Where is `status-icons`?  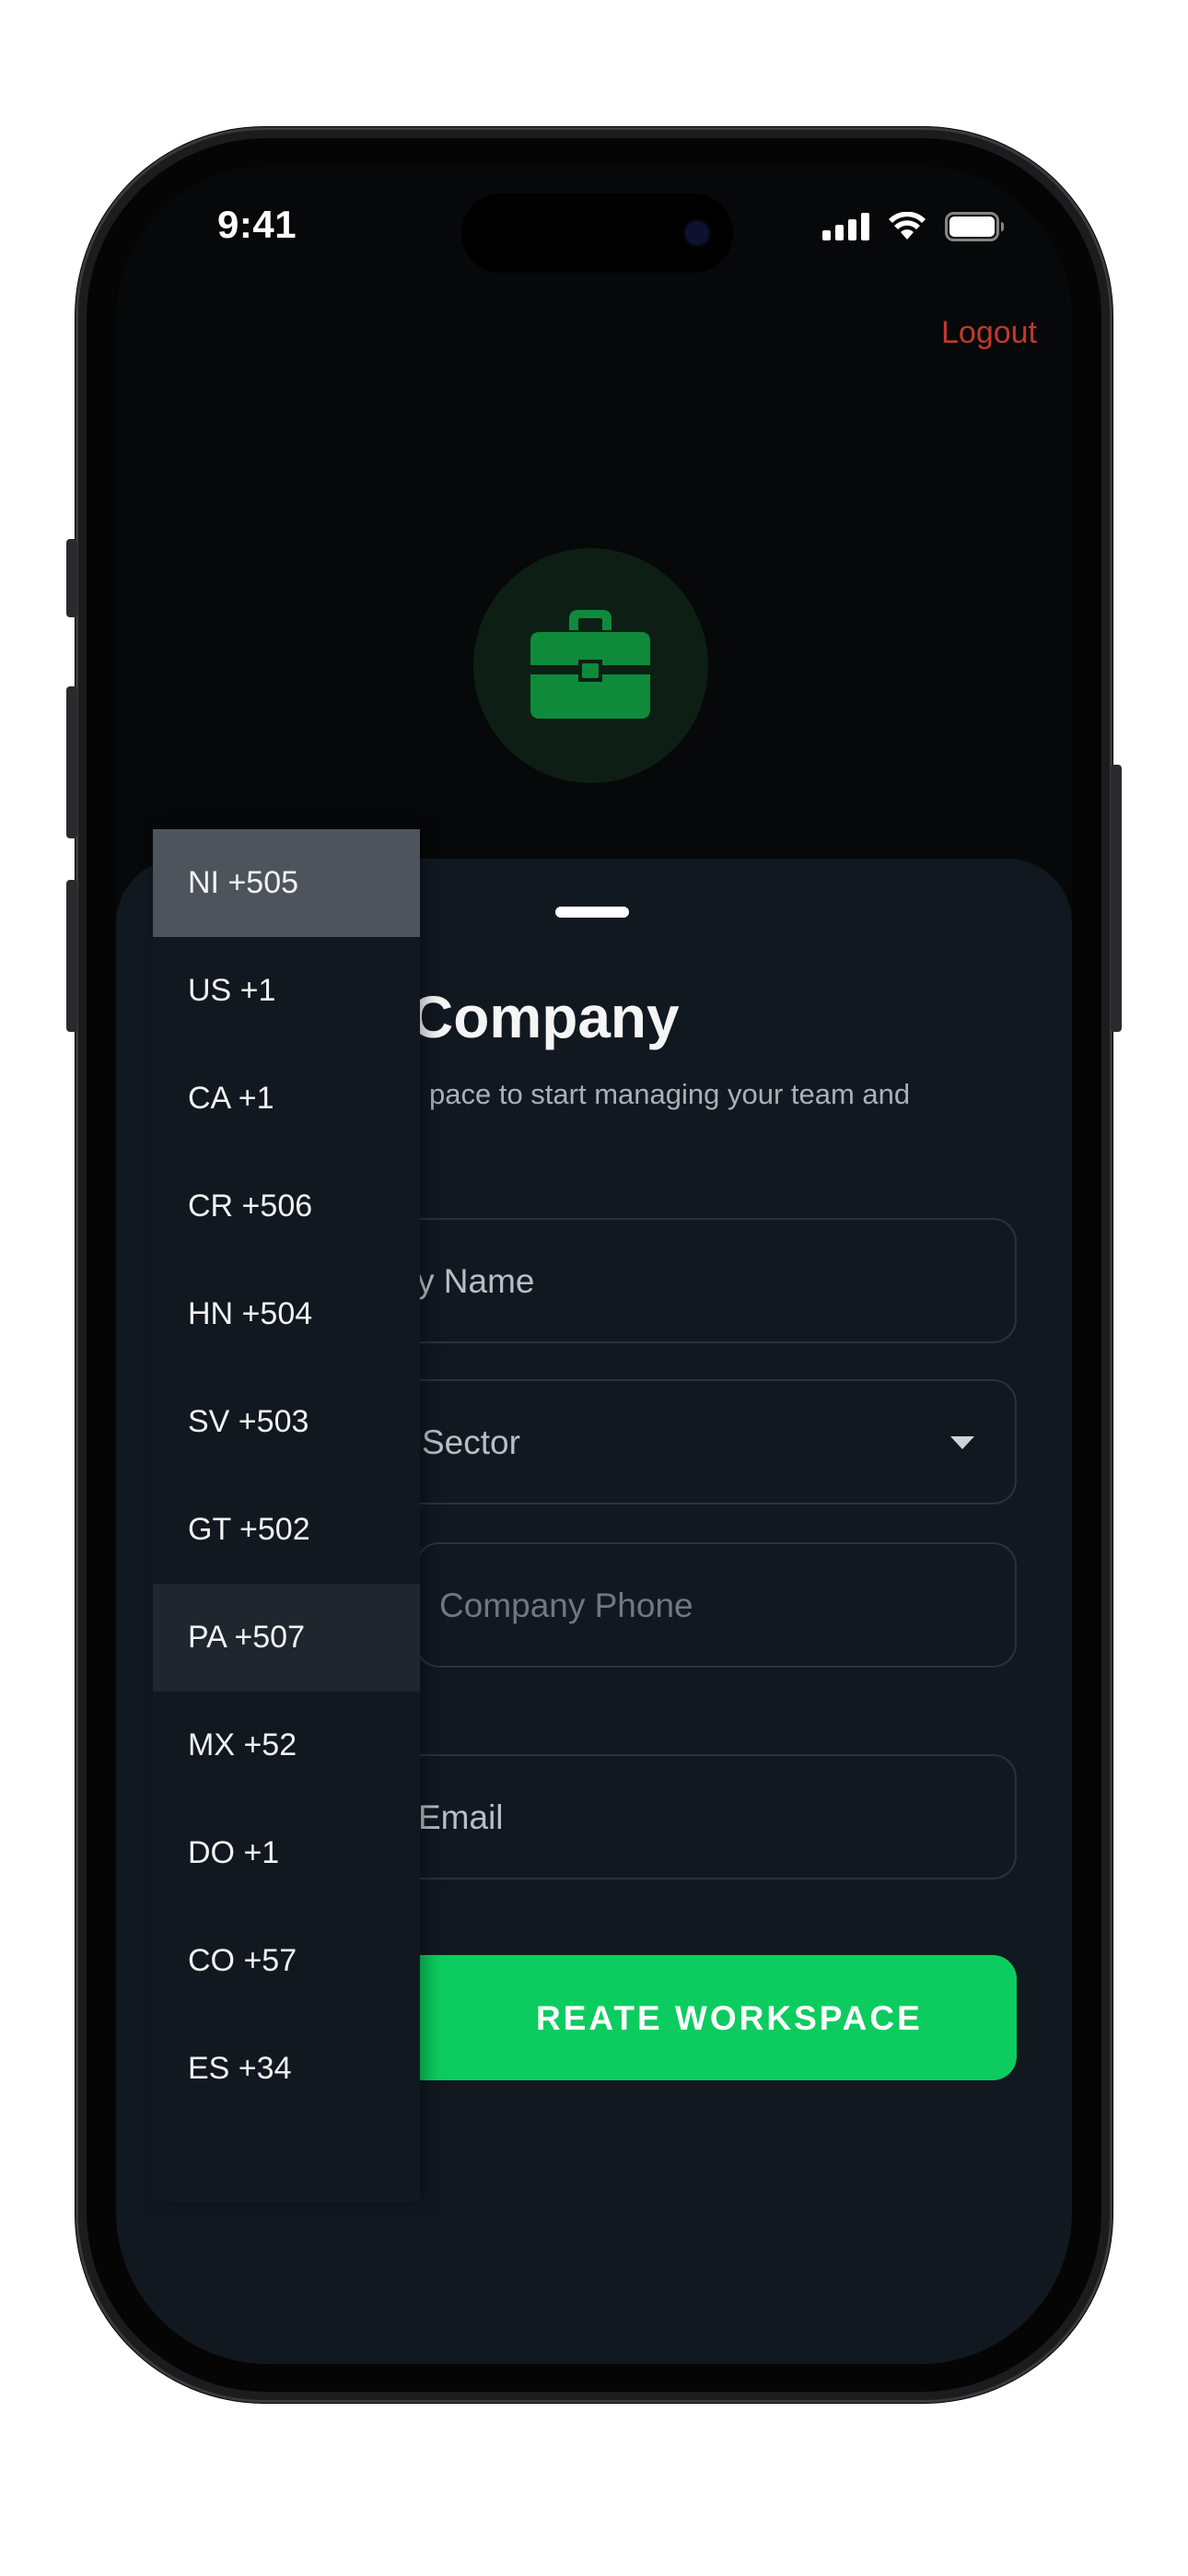
status-icons is located at coordinates (914, 227).